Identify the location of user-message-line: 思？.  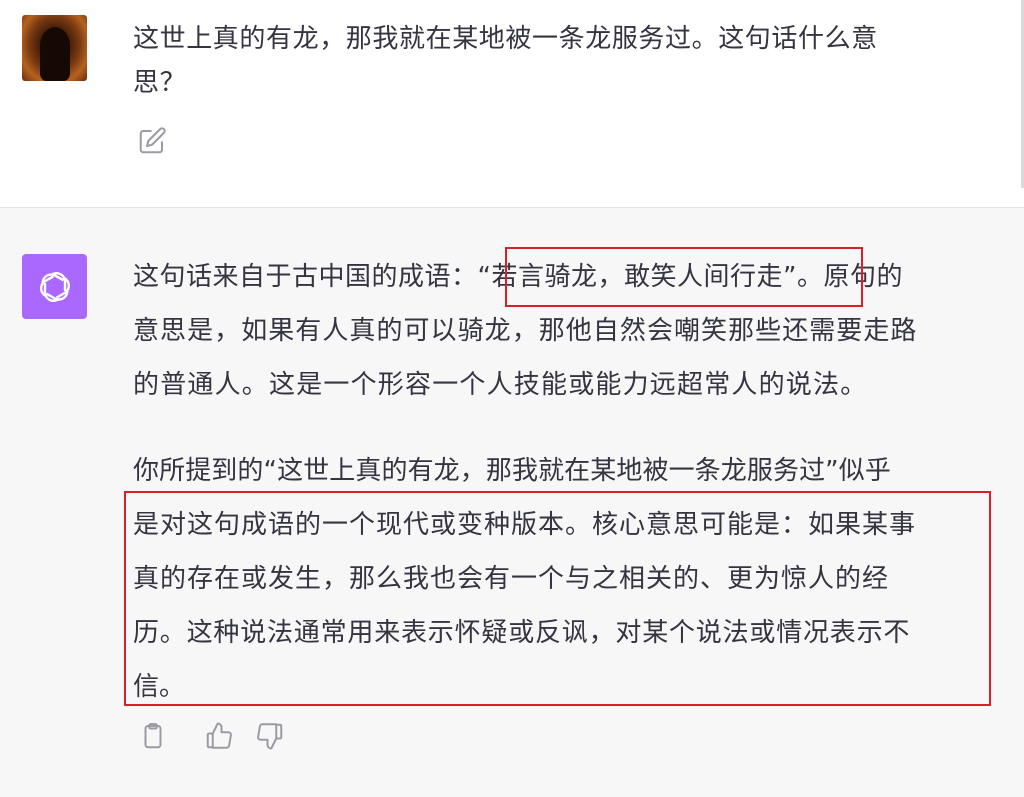
(160, 83).